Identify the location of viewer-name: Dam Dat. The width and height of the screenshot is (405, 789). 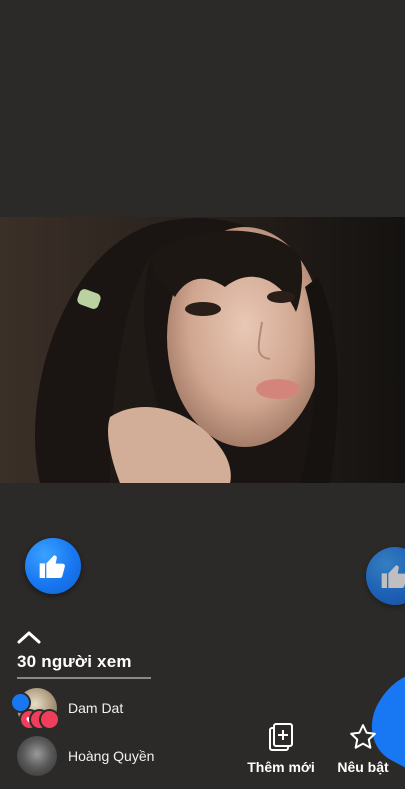
(96, 708).